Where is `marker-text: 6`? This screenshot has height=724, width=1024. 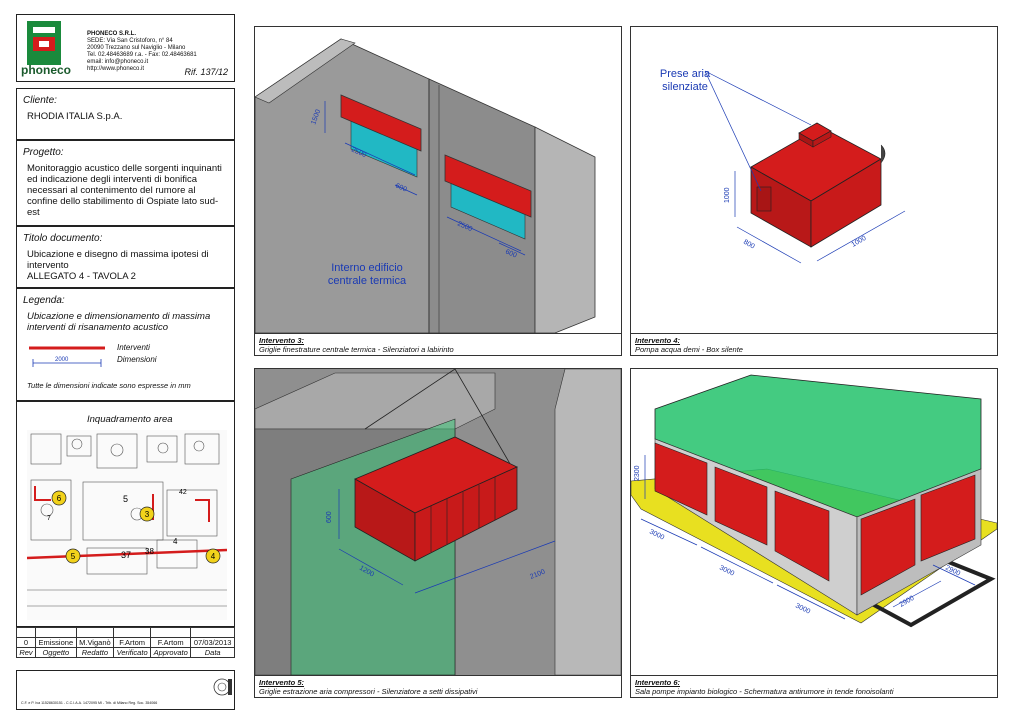
marker-text: 6 is located at coordinates (59, 498).